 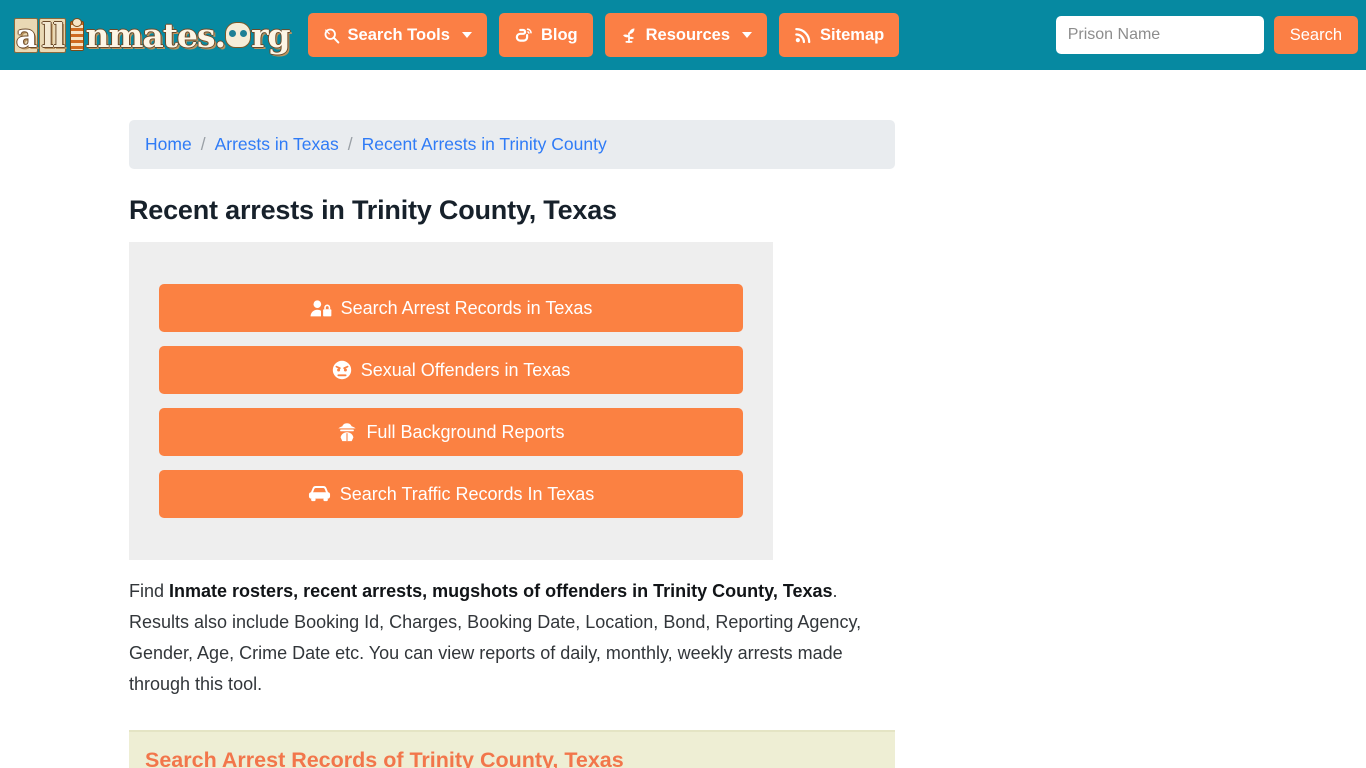 What do you see at coordinates (373, 210) in the screenshot?
I see `page-title: Recent arrests in Trinity County, Texas` at bounding box center [373, 210].